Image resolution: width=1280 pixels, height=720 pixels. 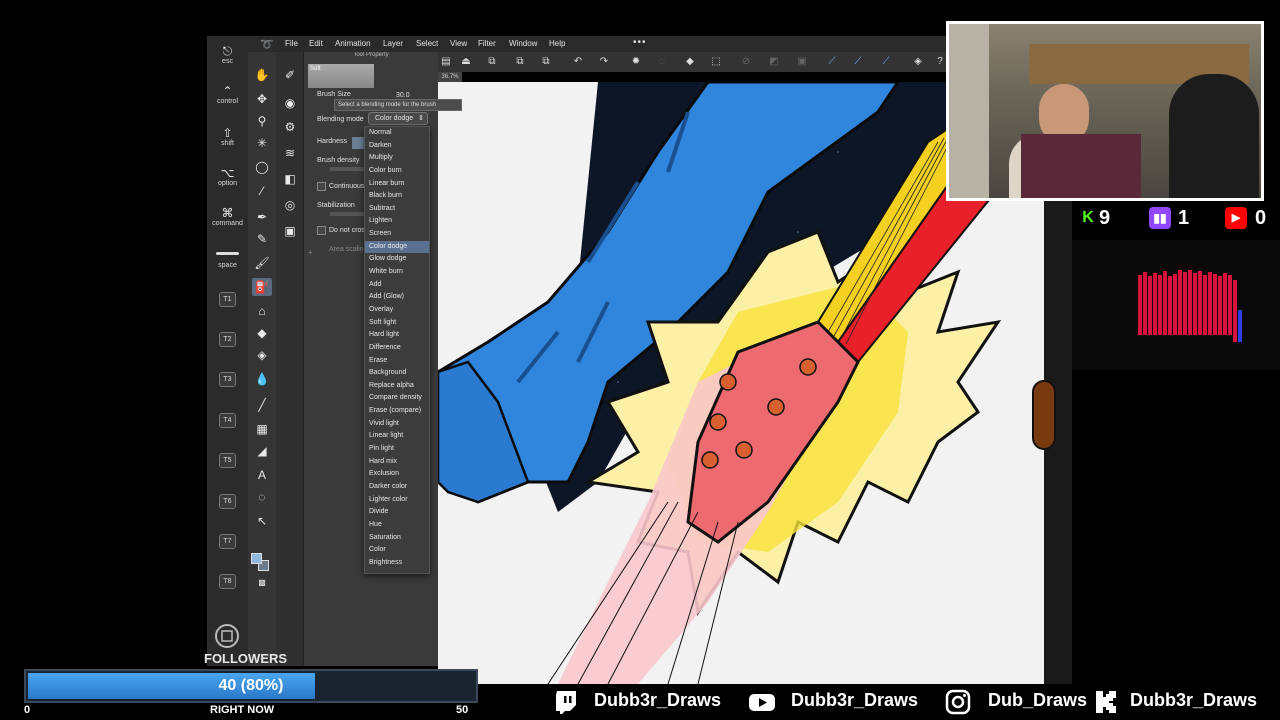 I want to click on line-tool-icon: ╱, so click(x=262, y=405).